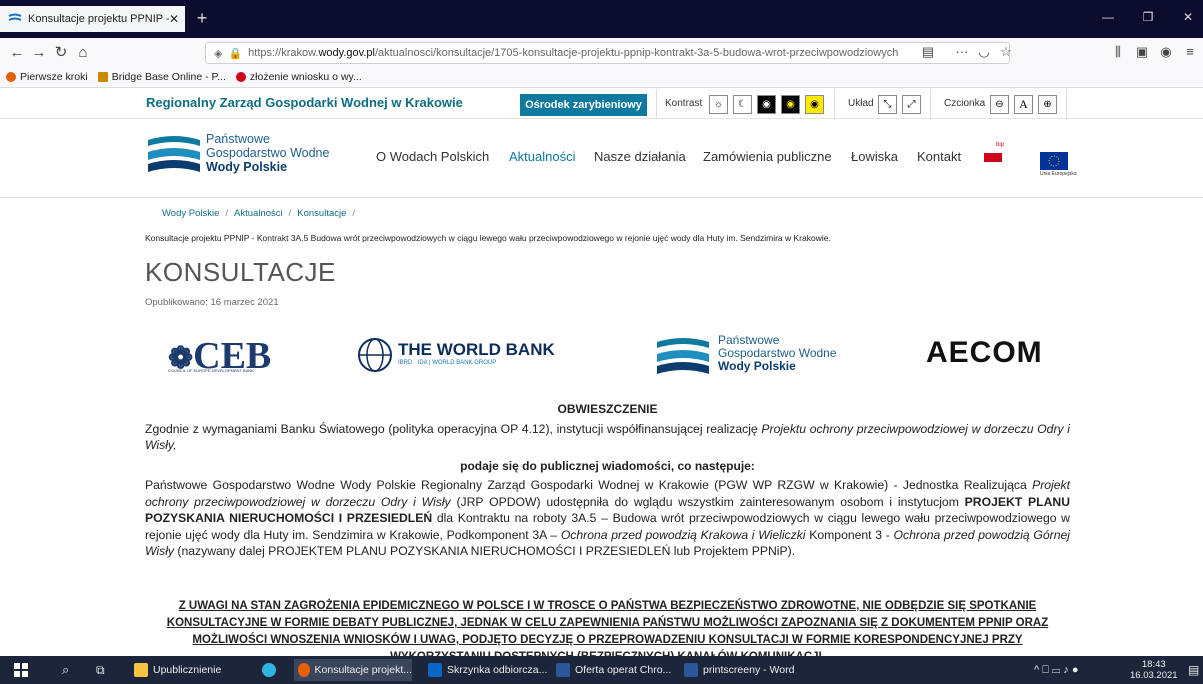 Image resolution: width=1203 pixels, height=684 pixels. I want to click on task-view-icon: ⧉, so click(98, 670).